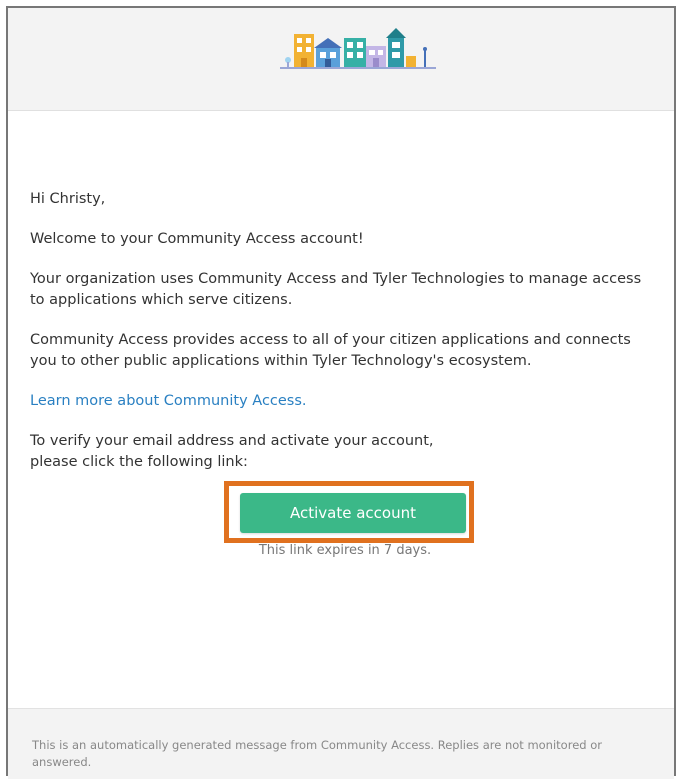  I want to click on learn-more-link: Learn more about Community Access., so click(168, 401).